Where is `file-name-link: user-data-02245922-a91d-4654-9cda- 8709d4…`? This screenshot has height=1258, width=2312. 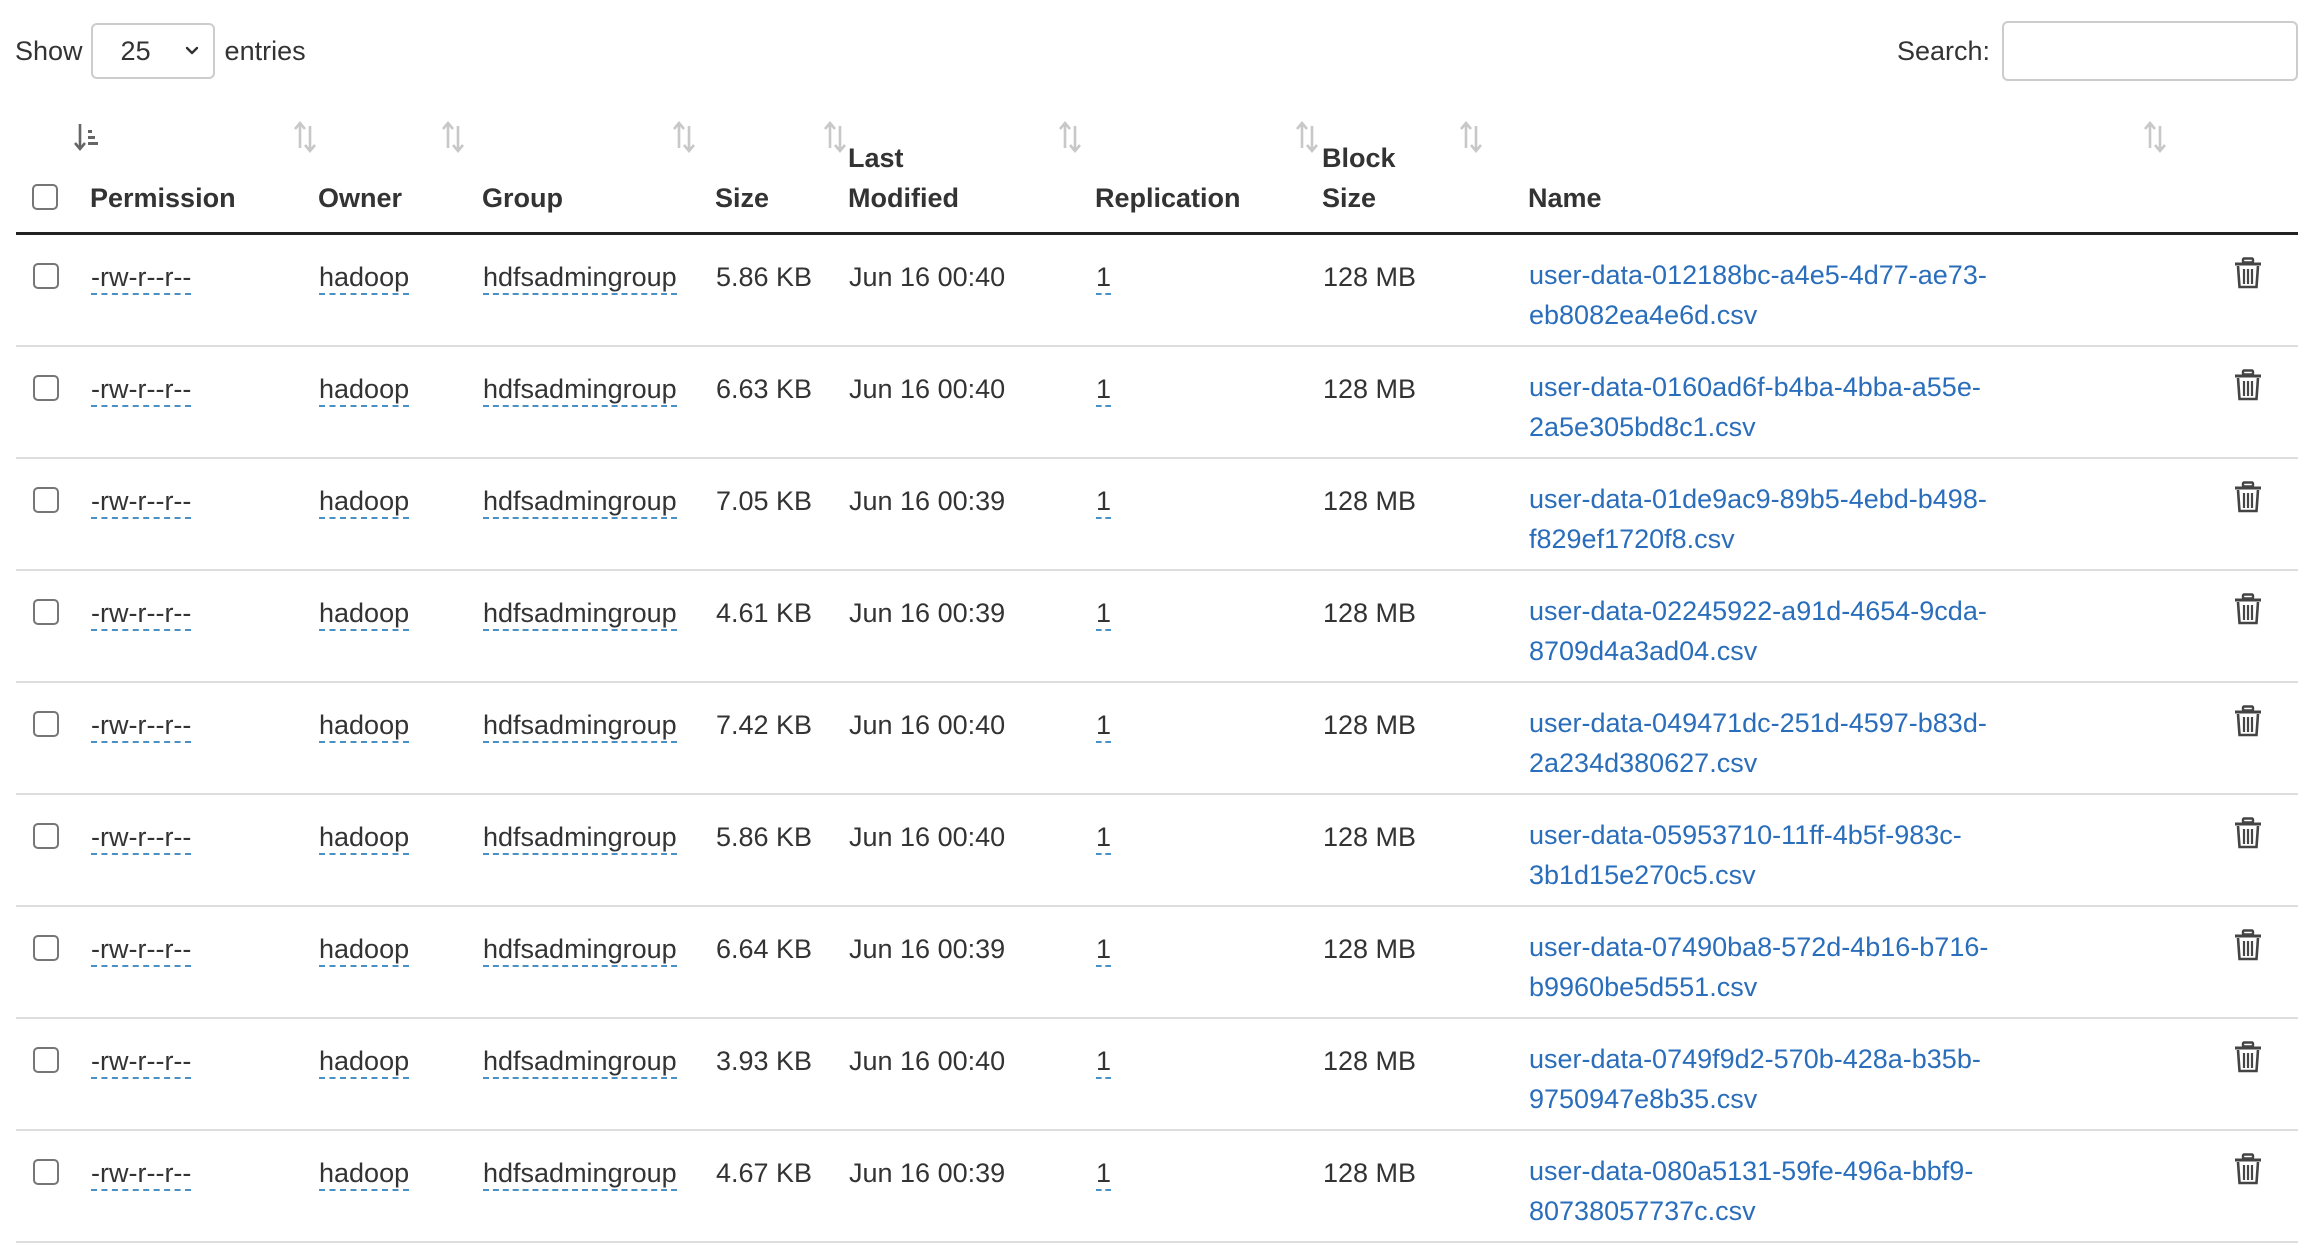
file-name-link: user-data-02245922-a91d-4654-9cda- 8709d4… is located at coordinates (1862, 631).